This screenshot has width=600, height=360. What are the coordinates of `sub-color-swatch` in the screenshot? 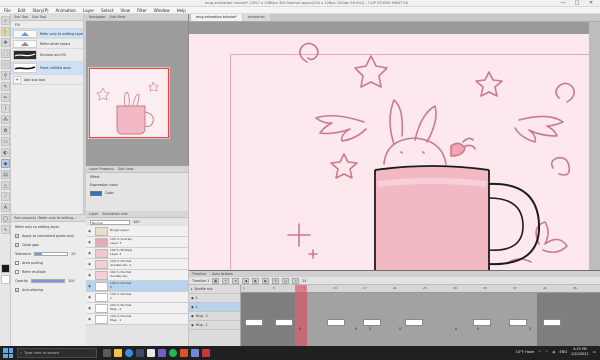 It's located at (5, 279).